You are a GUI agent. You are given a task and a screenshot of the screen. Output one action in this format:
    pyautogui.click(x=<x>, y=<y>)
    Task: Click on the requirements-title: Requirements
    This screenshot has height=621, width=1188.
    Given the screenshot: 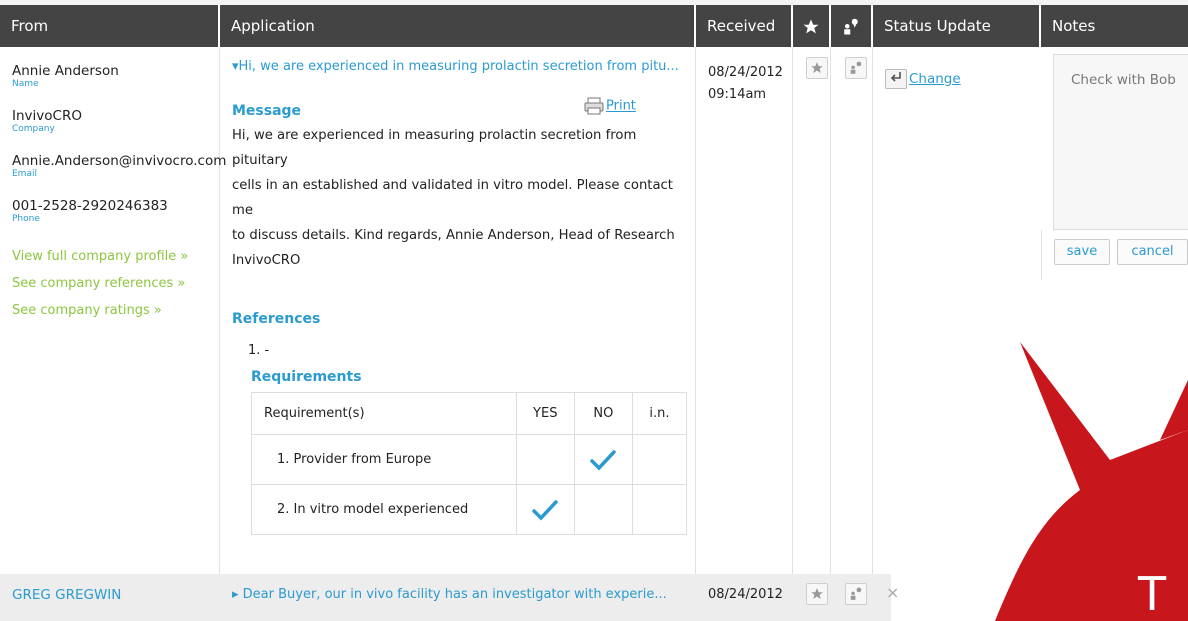 What is the action you would take?
    pyautogui.click(x=306, y=377)
    